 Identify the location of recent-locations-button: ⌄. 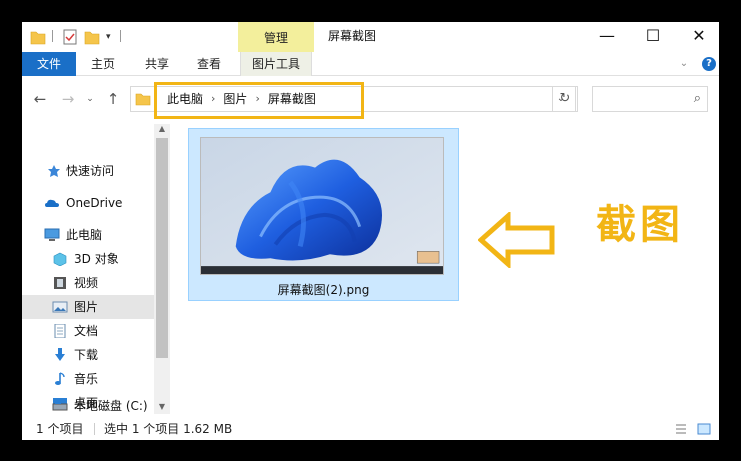
(90, 99).